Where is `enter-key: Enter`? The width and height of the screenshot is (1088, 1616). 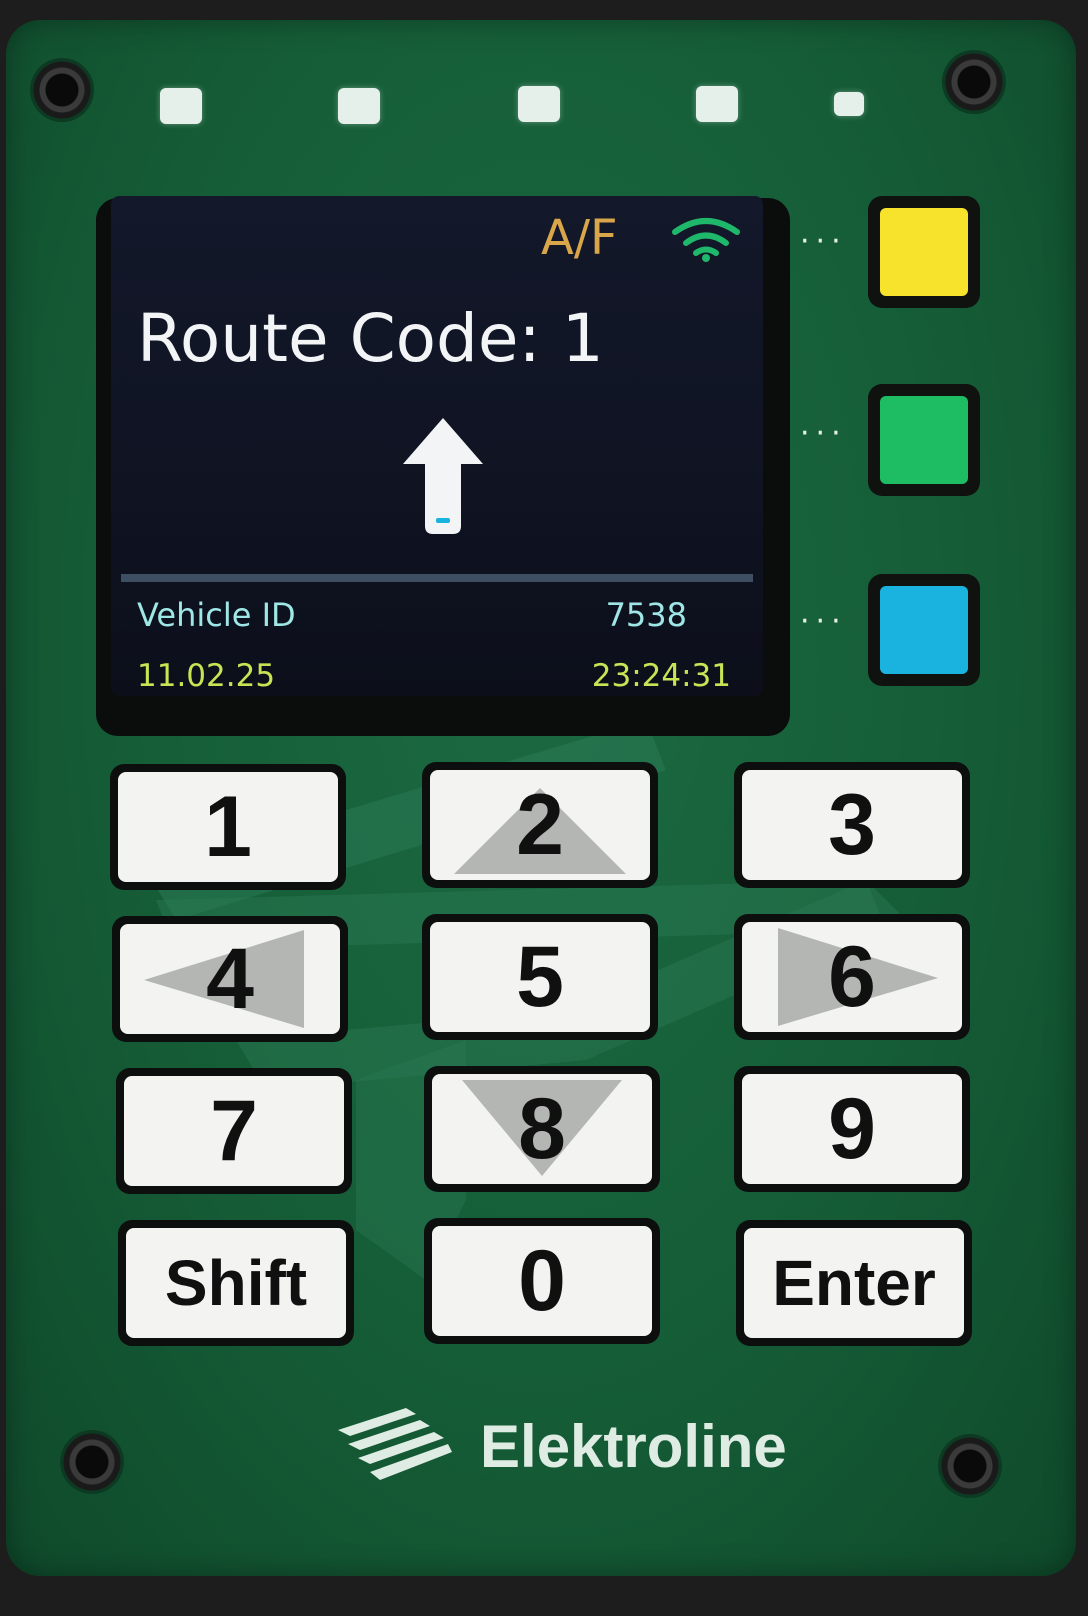
enter-key: Enter is located at coordinates (854, 1283).